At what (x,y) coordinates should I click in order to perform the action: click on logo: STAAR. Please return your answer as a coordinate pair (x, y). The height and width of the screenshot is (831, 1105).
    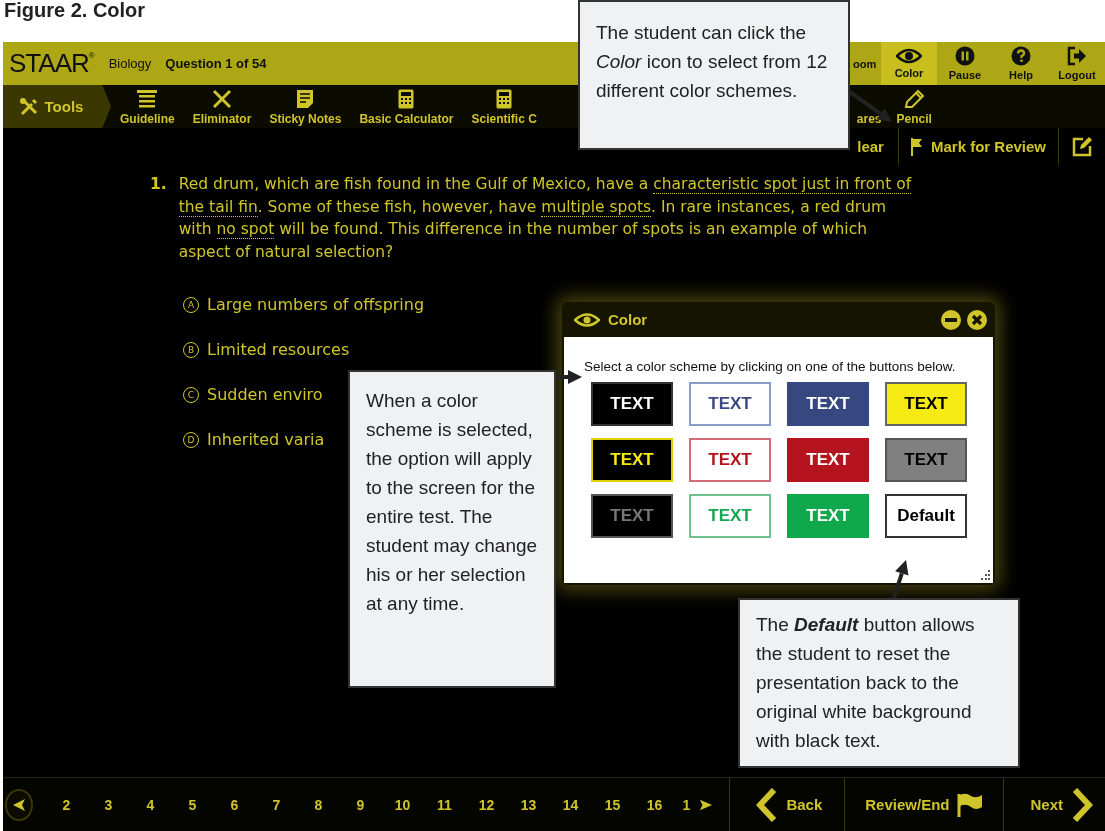
    Looking at the image, I should click on (49, 63).